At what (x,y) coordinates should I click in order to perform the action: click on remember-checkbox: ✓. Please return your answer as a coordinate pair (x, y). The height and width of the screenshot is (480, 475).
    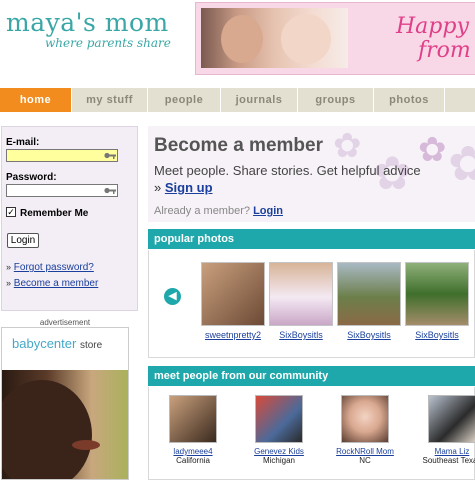
    Looking at the image, I should click on (11, 212).